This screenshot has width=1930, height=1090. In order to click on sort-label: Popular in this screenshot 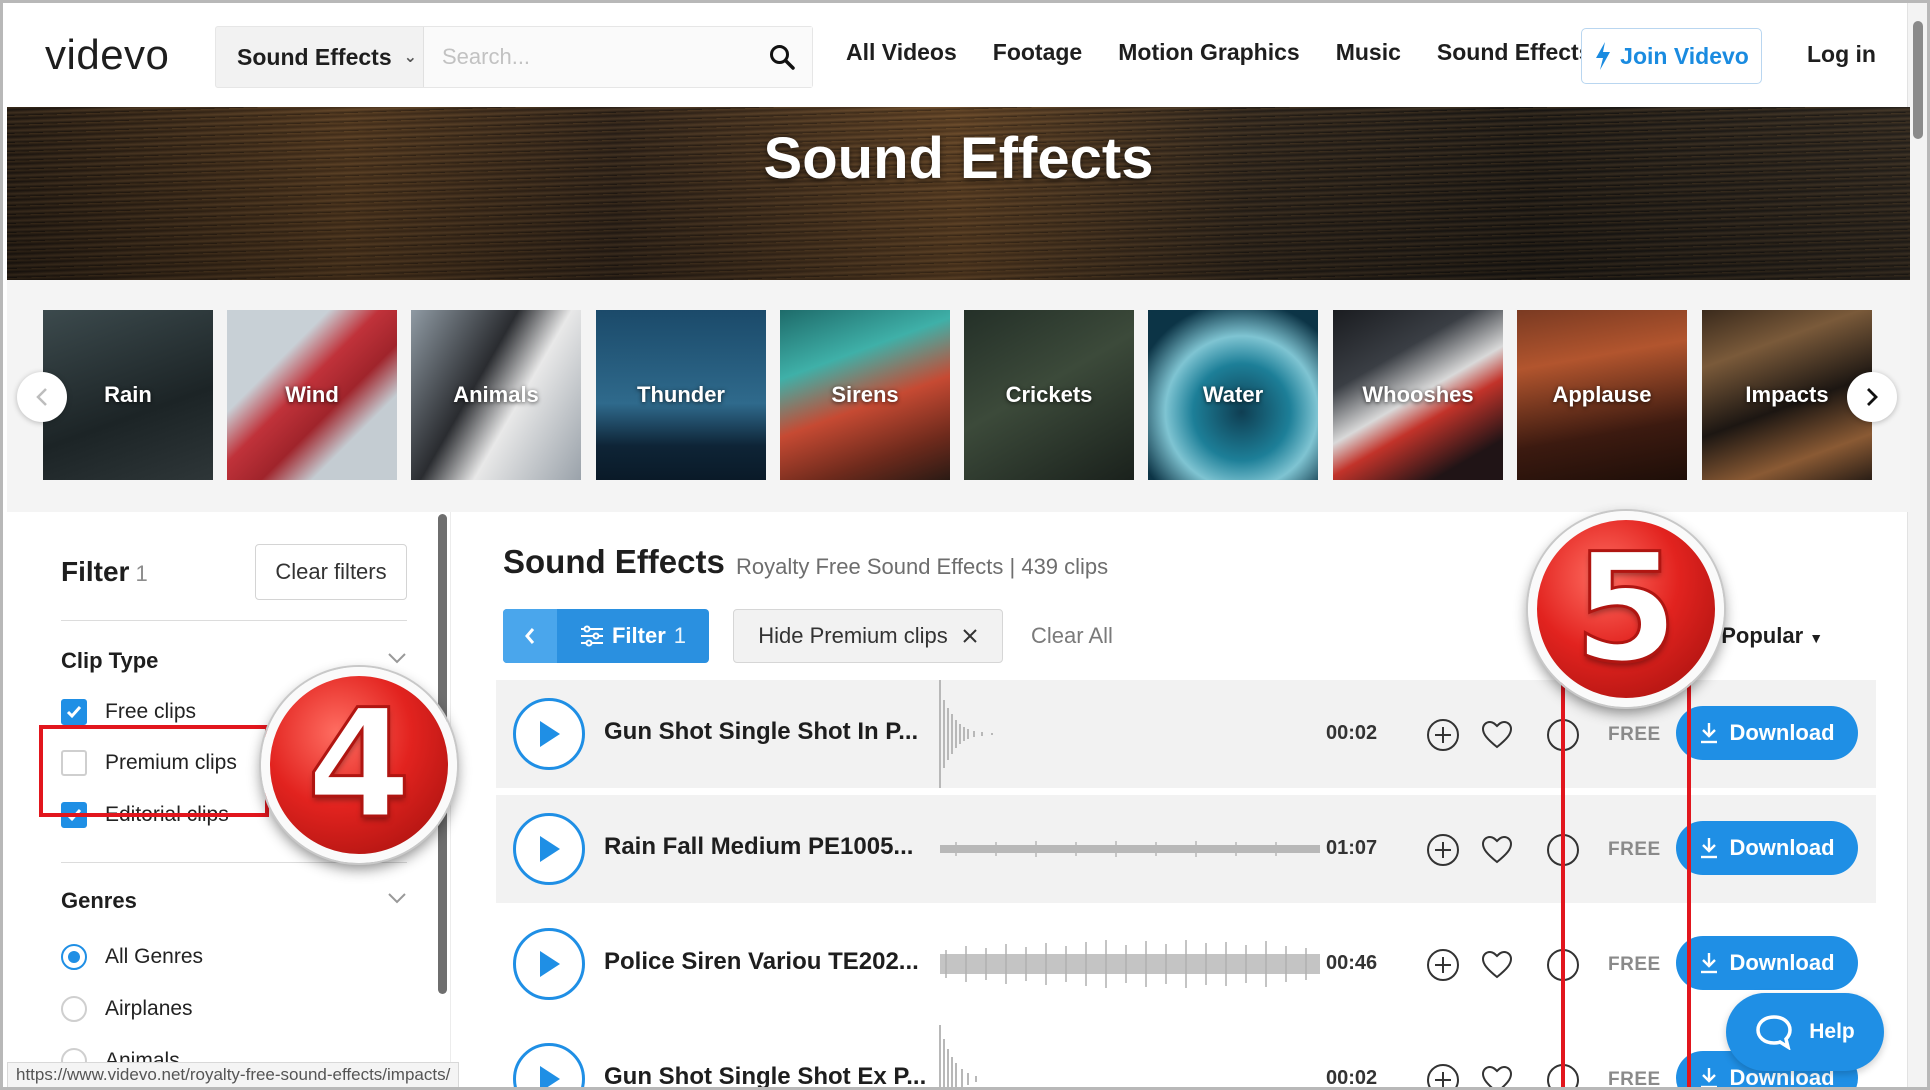, I will do `click(1762, 635)`.